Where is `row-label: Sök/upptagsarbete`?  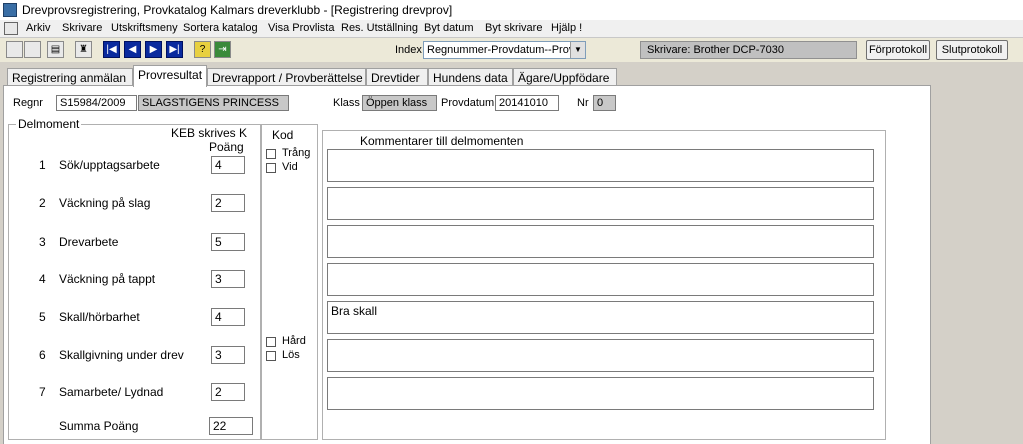 row-label: Sök/upptagsarbete is located at coordinates (109, 165).